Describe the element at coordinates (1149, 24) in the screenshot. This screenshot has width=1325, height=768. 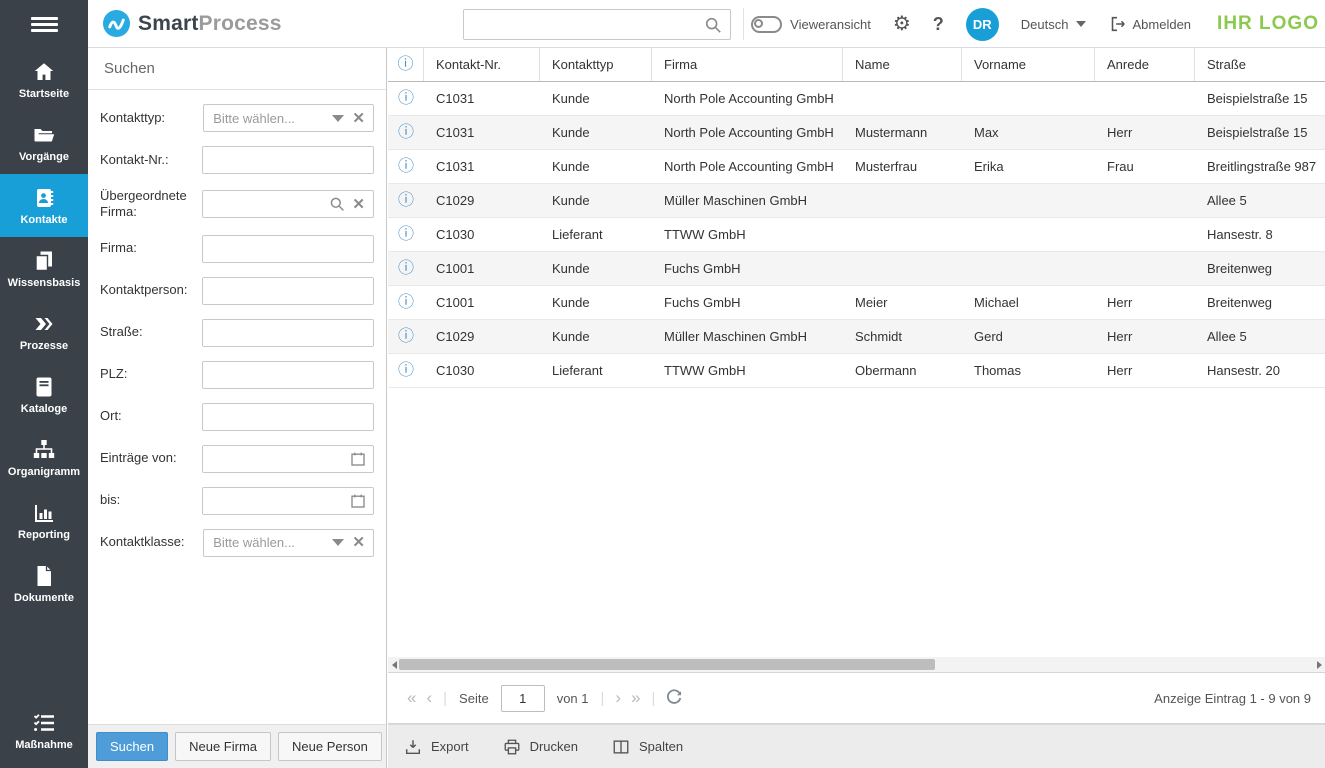
I see `logout-button: Abmelden` at that location.